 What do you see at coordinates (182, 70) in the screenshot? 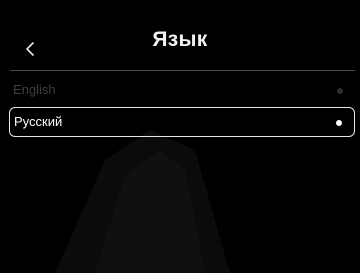
I see `header-divider` at bounding box center [182, 70].